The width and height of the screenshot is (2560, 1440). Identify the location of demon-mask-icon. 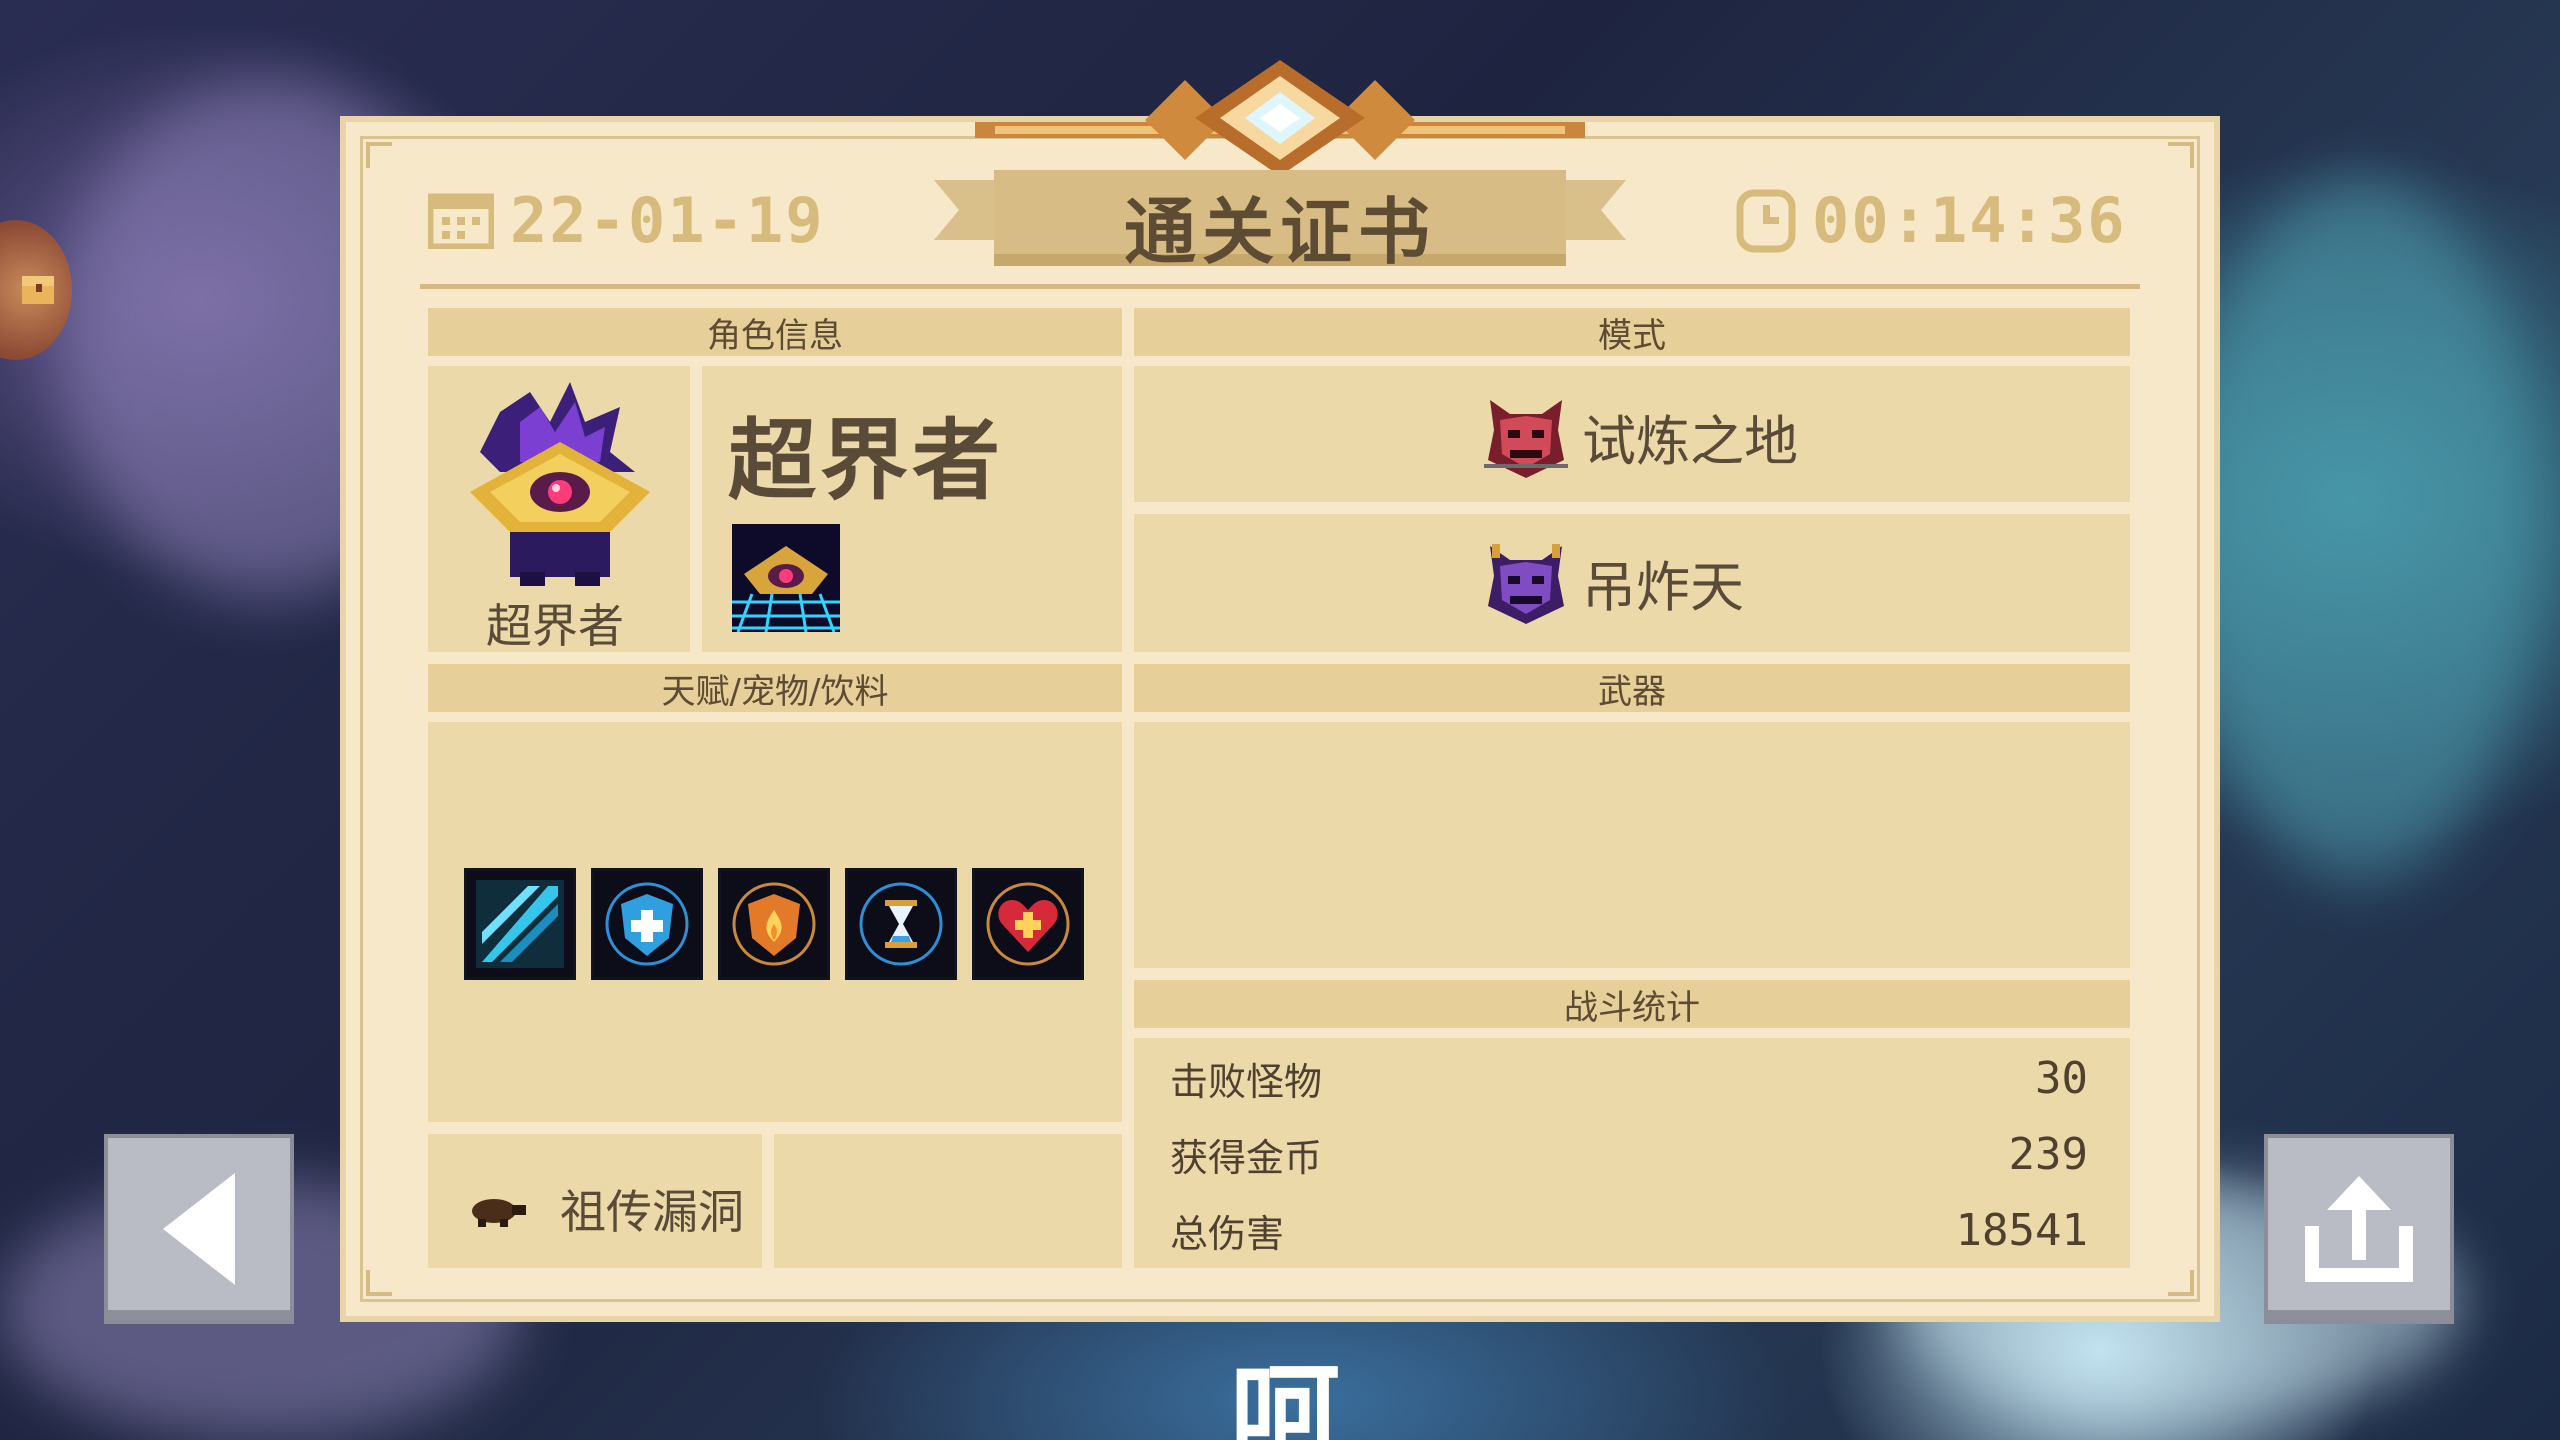
(1526, 439).